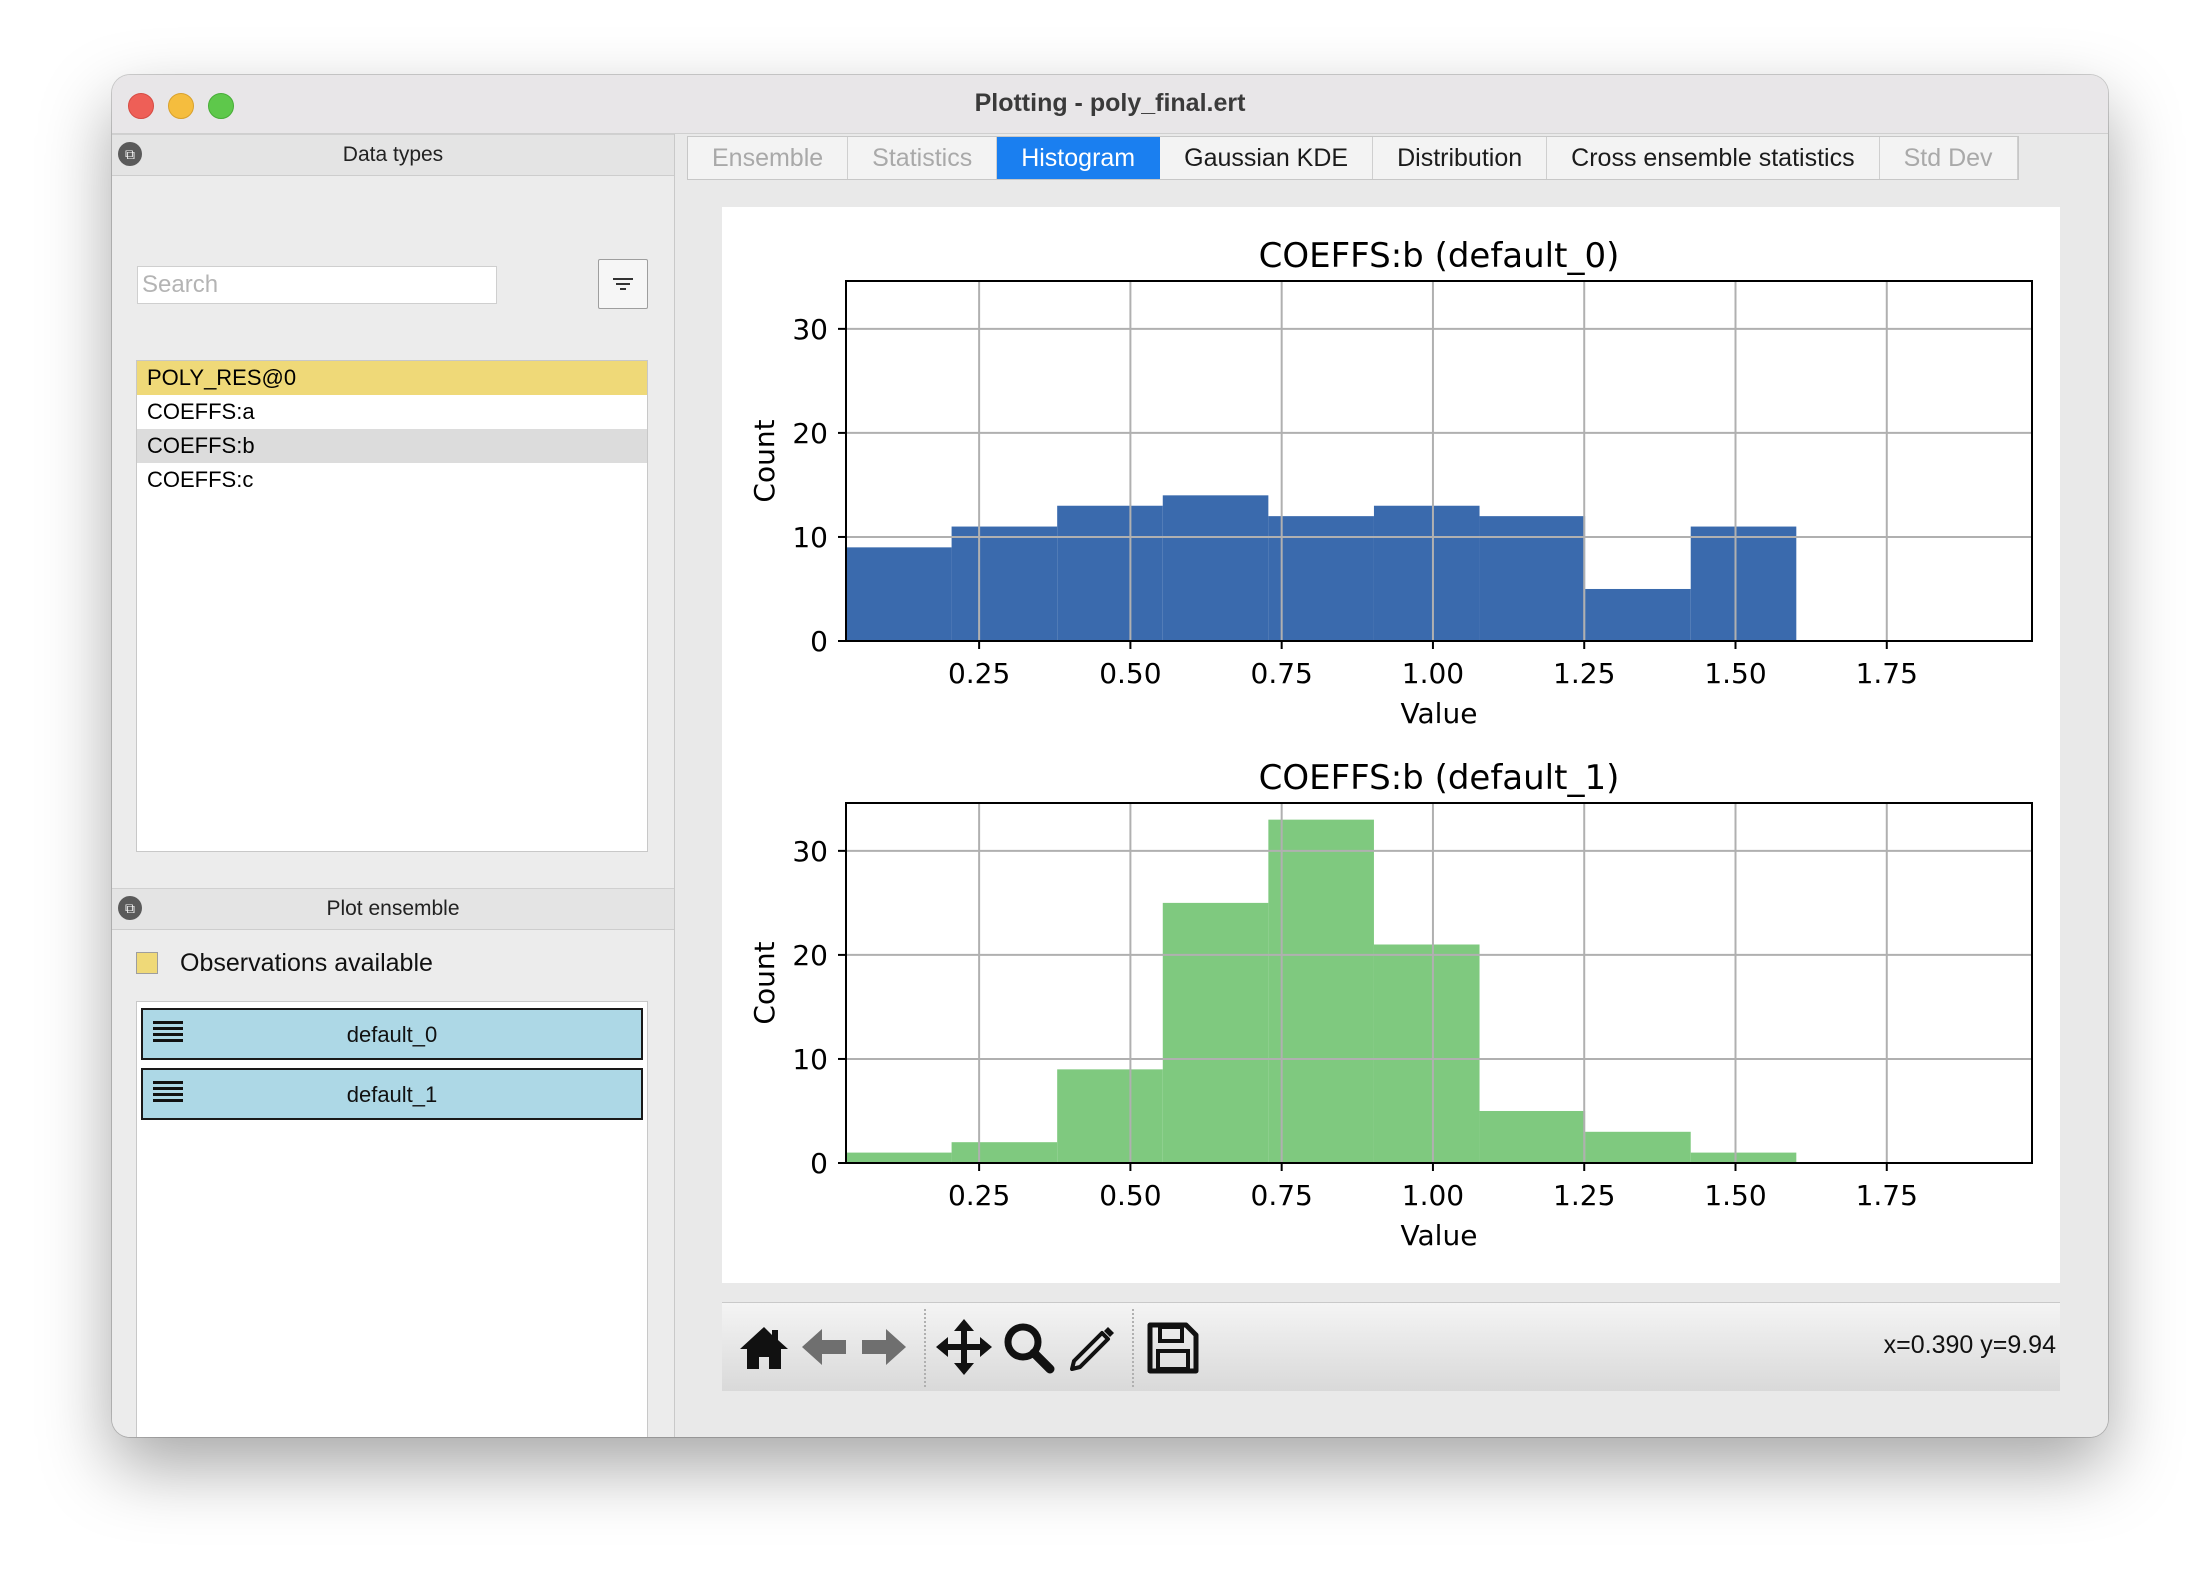  Describe the element at coordinates (1092, 1347) in the screenshot. I see `edit-pencil-icon` at that location.